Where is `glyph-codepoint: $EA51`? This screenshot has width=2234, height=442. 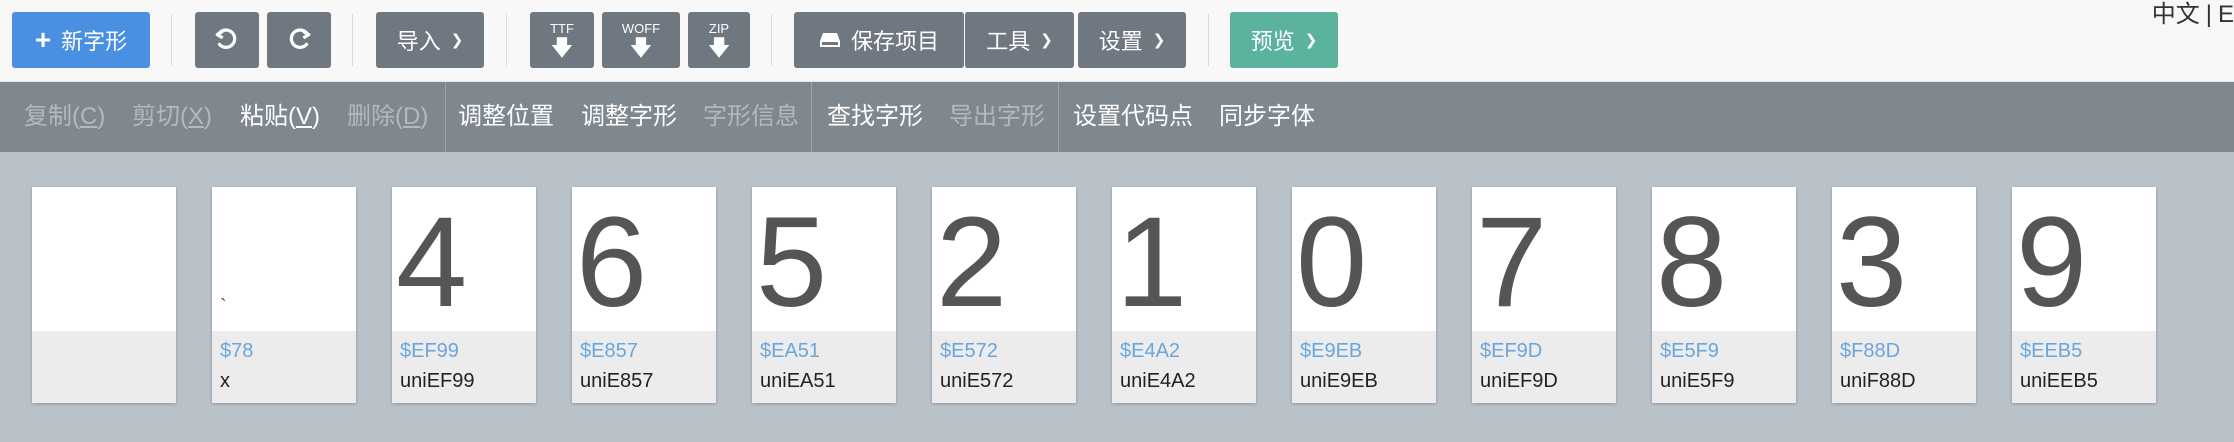
glyph-codepoint: $EA51 is located at coordinates (790, 351).